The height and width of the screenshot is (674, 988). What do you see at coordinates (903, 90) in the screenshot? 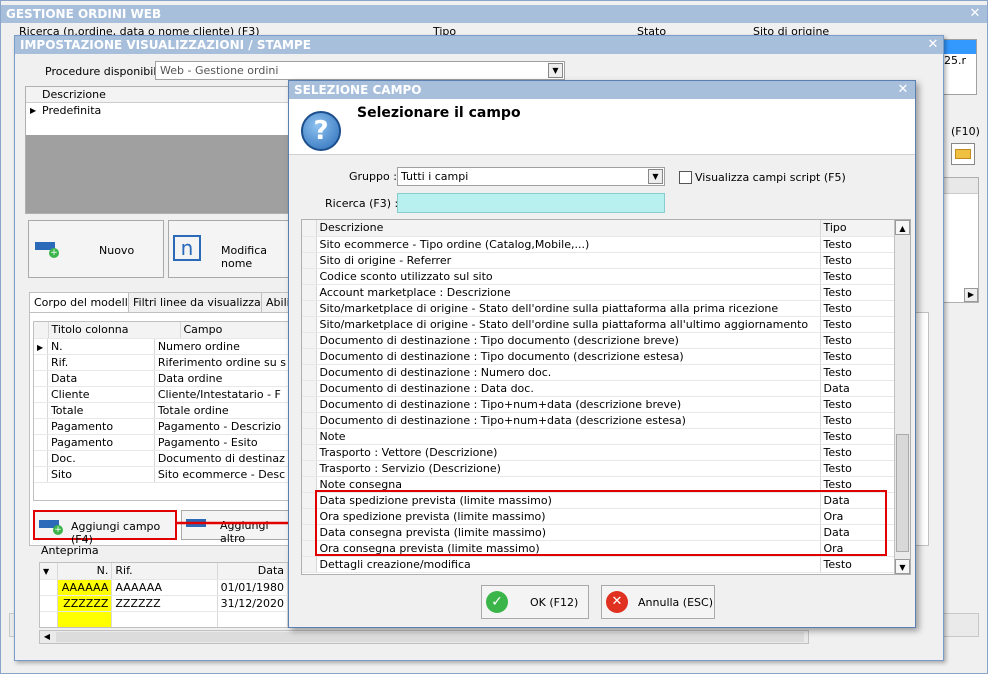
I see `dialog-close-icon: ✕` at bounding box center [903, 90].